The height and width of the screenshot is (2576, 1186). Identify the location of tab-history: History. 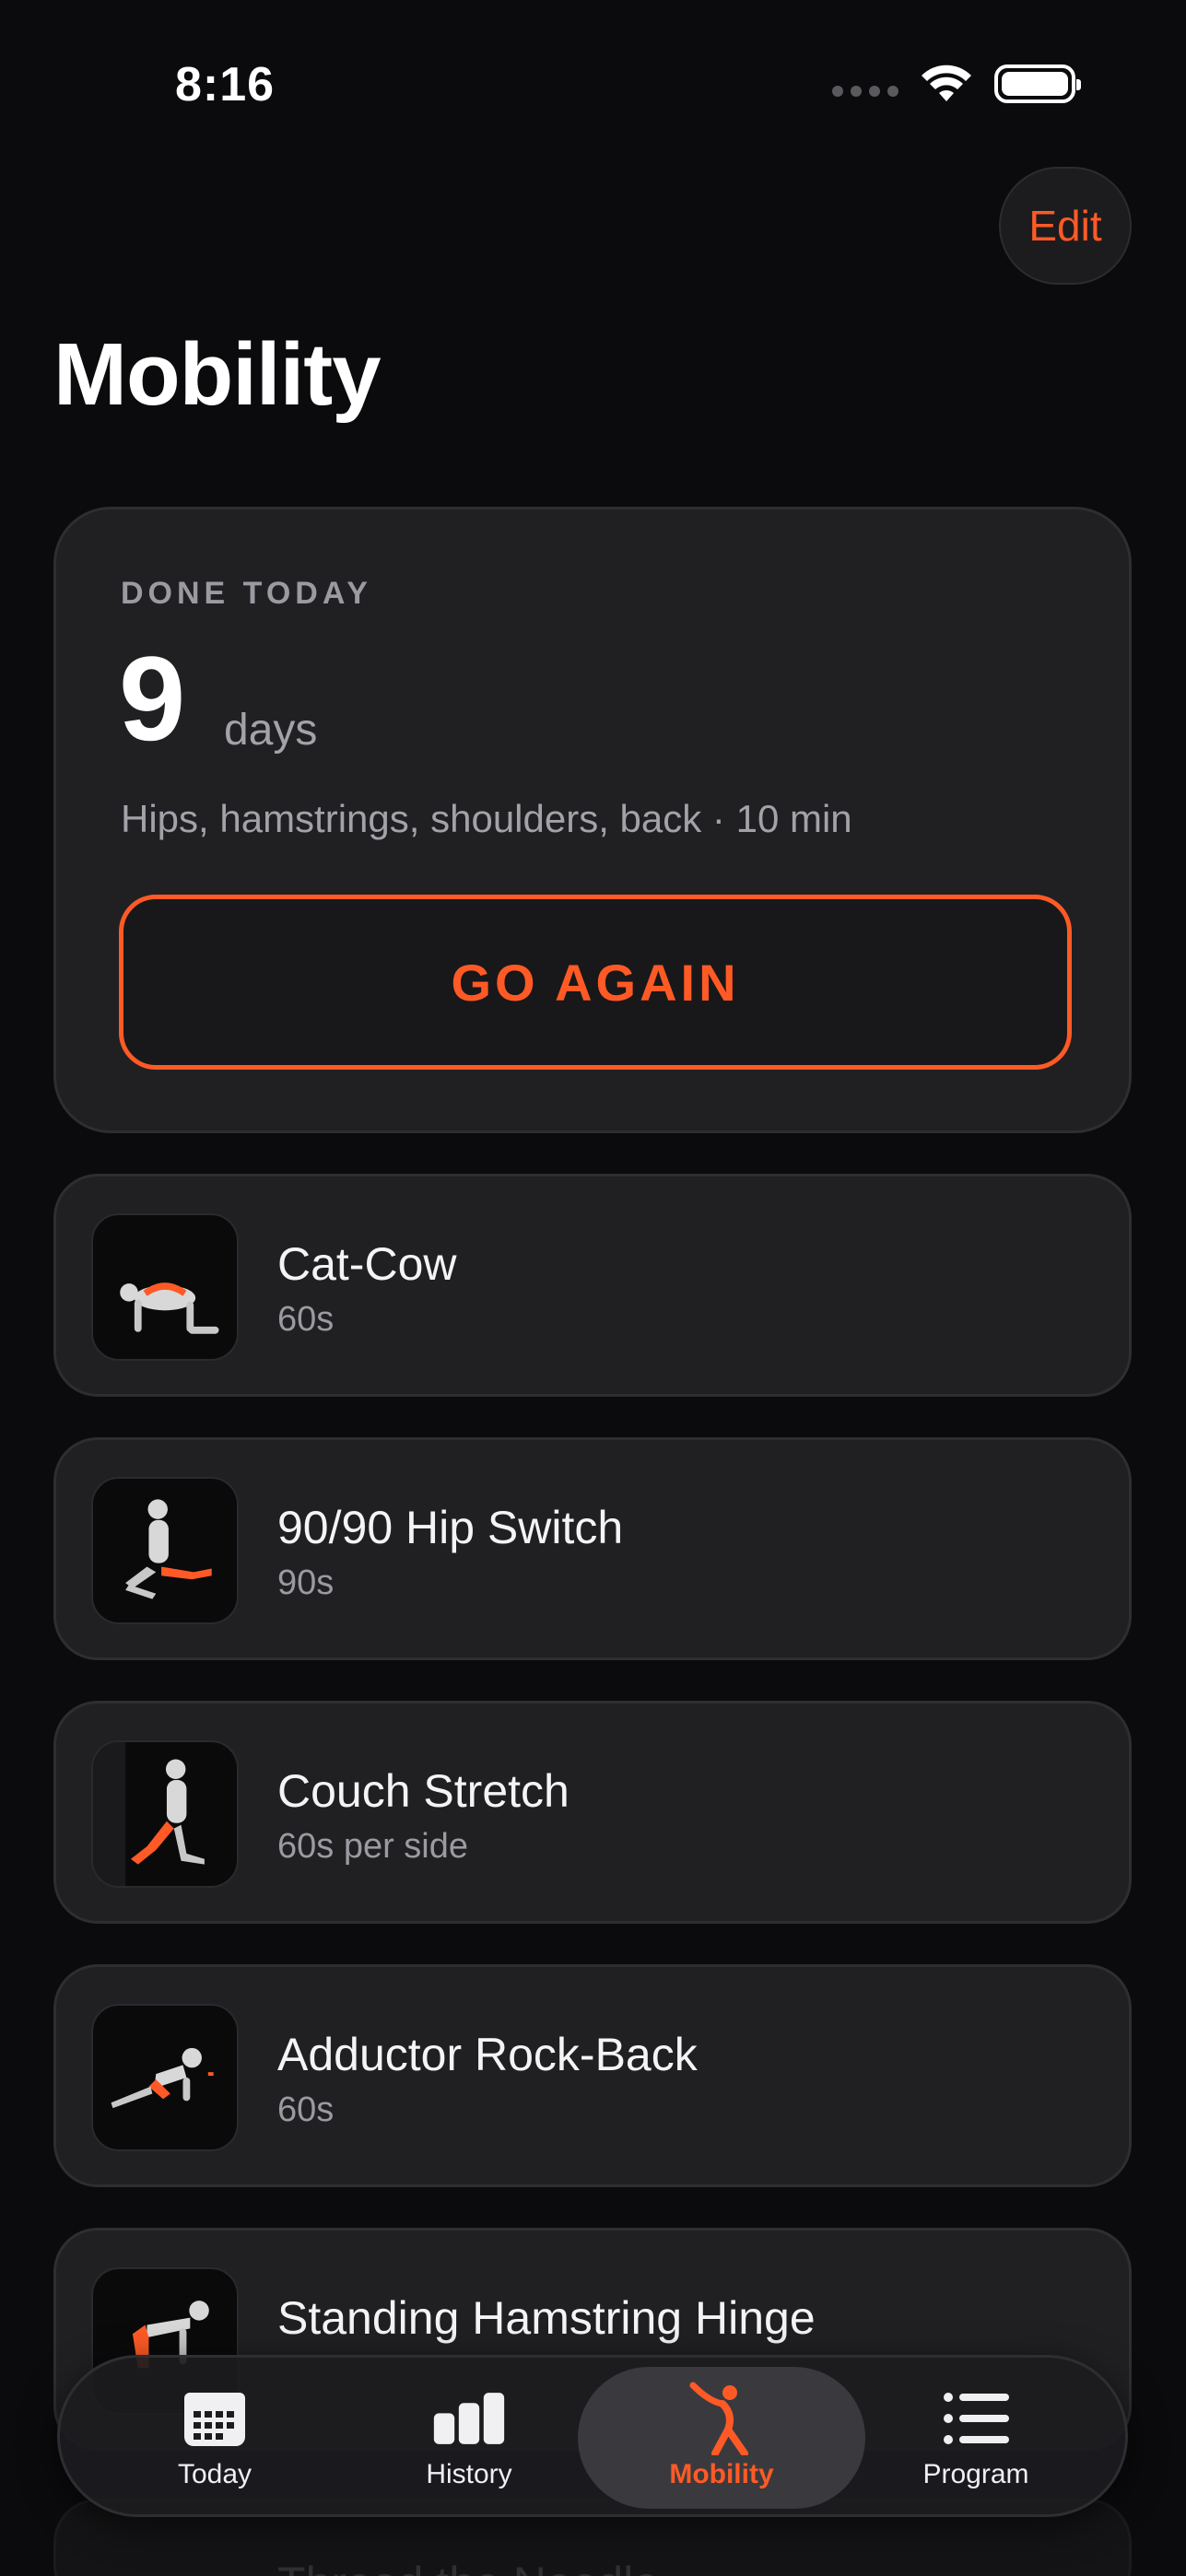
(469, 2438).